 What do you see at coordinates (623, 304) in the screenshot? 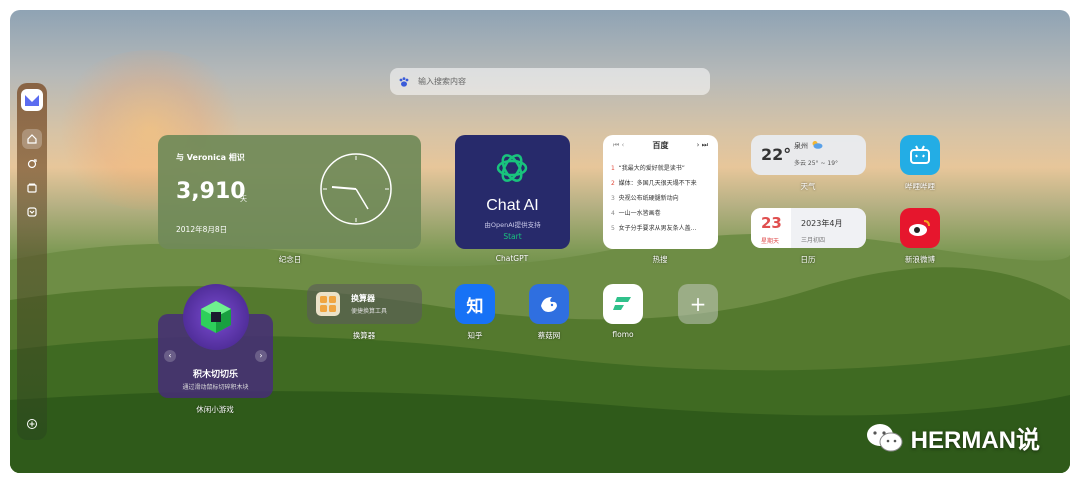
I see `flomo-app-icon` at bounding box center [623, 304].